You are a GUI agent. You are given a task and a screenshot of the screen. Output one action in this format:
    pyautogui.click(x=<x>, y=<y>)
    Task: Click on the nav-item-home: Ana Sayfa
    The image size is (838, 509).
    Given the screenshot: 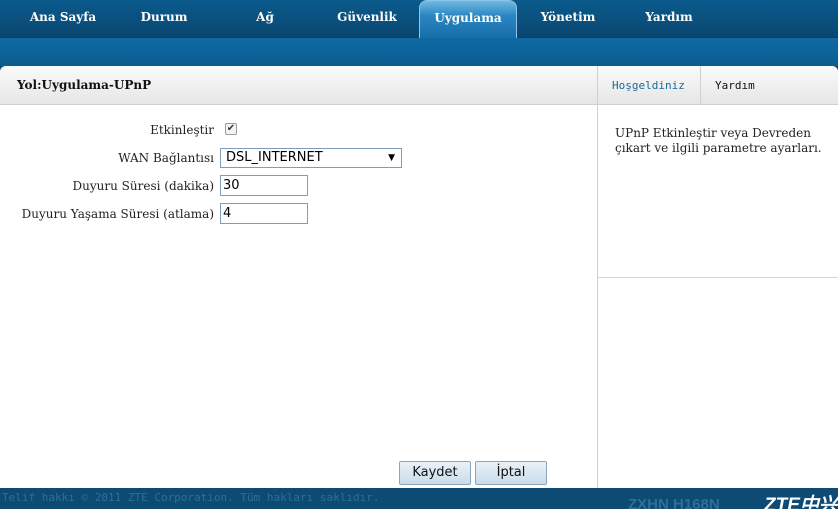 What is the action you would take?
    pyautogui.click(x=63, y=19)
    